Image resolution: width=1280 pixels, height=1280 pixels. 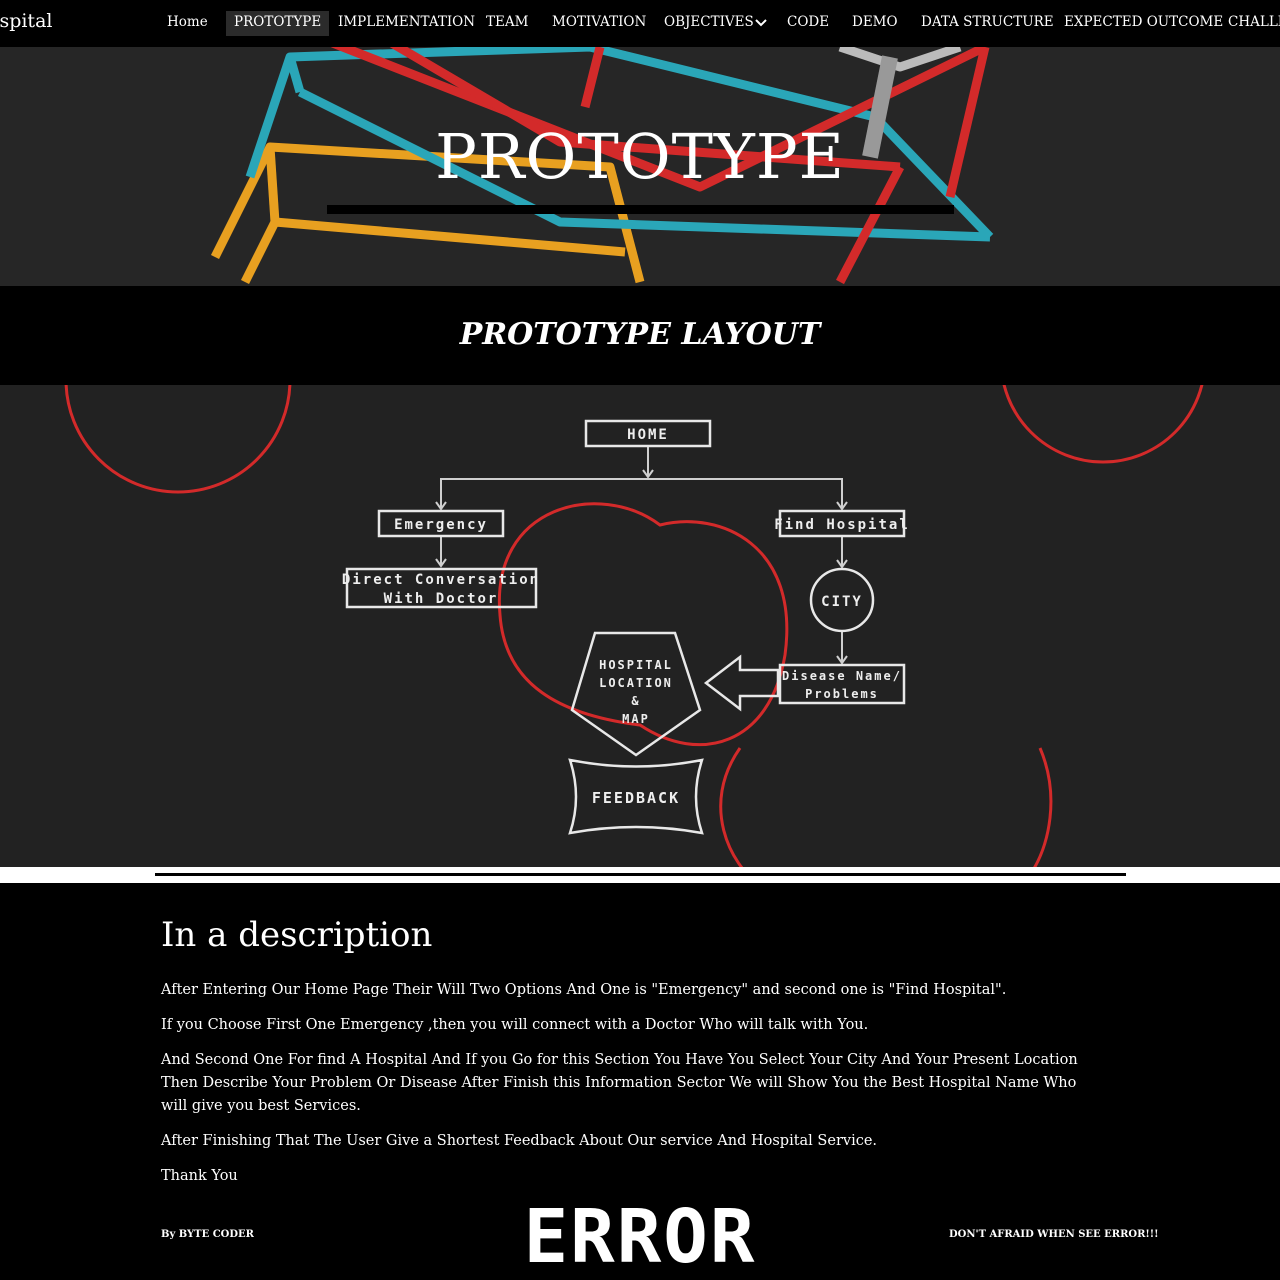 I want to click on nav-item-home: Home, so click(x=187, y=23).